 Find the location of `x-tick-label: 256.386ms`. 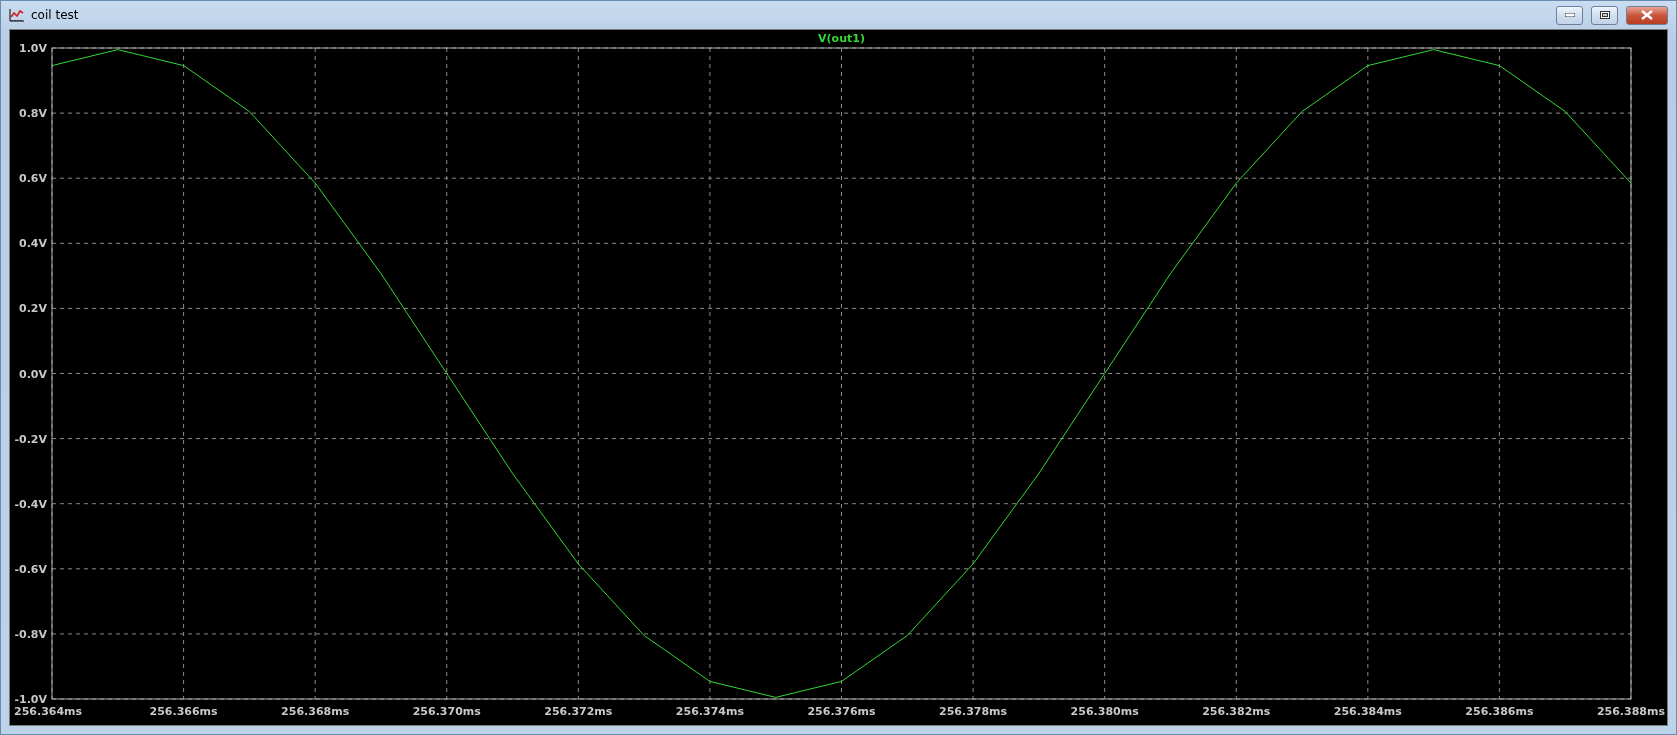

x-tick-label: 256.386ms is located at coordinates (1499, 711).